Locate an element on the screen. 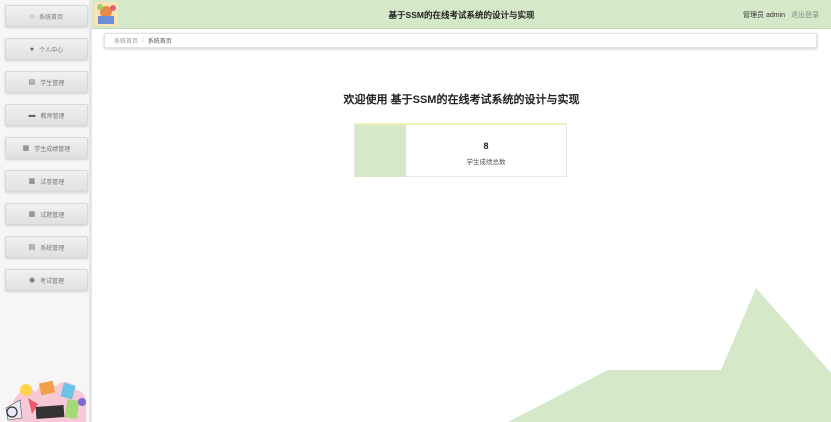  sidebar-item-exams: ◉ 考试管理 is located at coordinates (46, 280).